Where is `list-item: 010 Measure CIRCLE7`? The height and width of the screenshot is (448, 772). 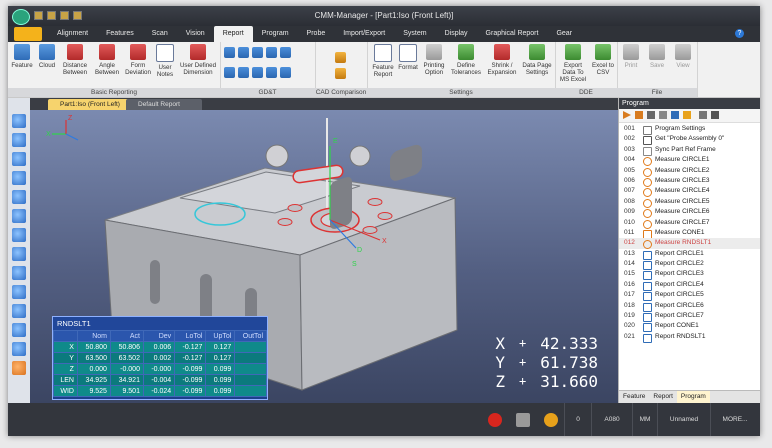
list-item: 010 Measure CIRCLE7 is located at coordinates (689, 223).